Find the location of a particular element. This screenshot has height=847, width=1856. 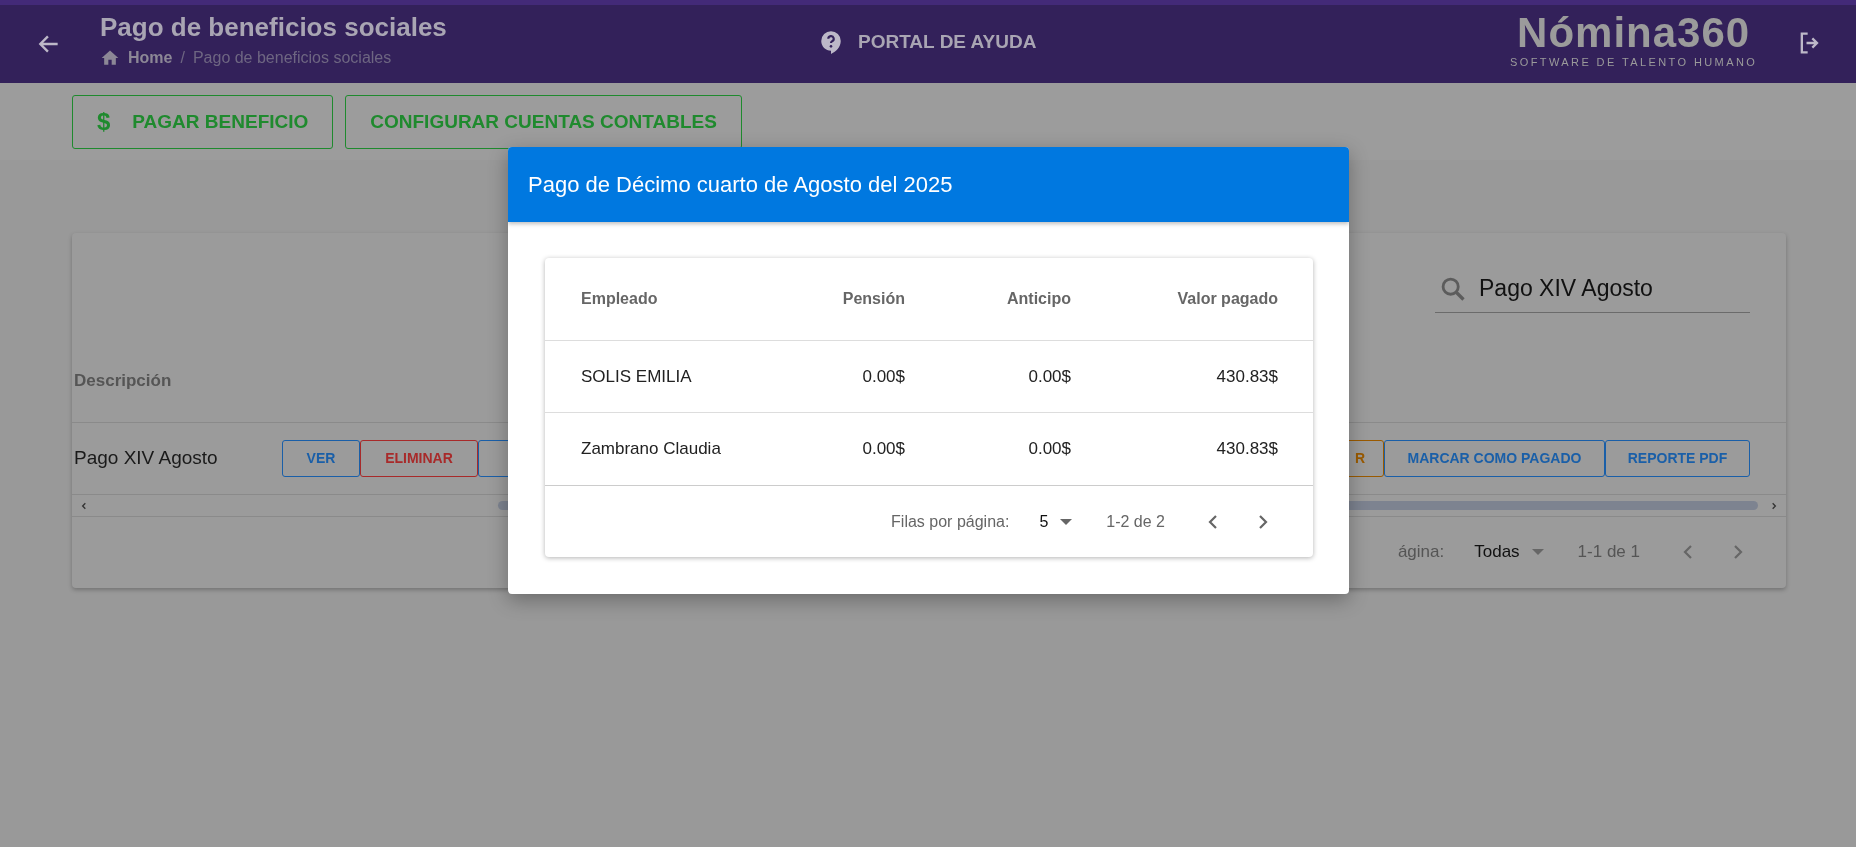

scroll-left-icon is located at coordinates (84, 505).